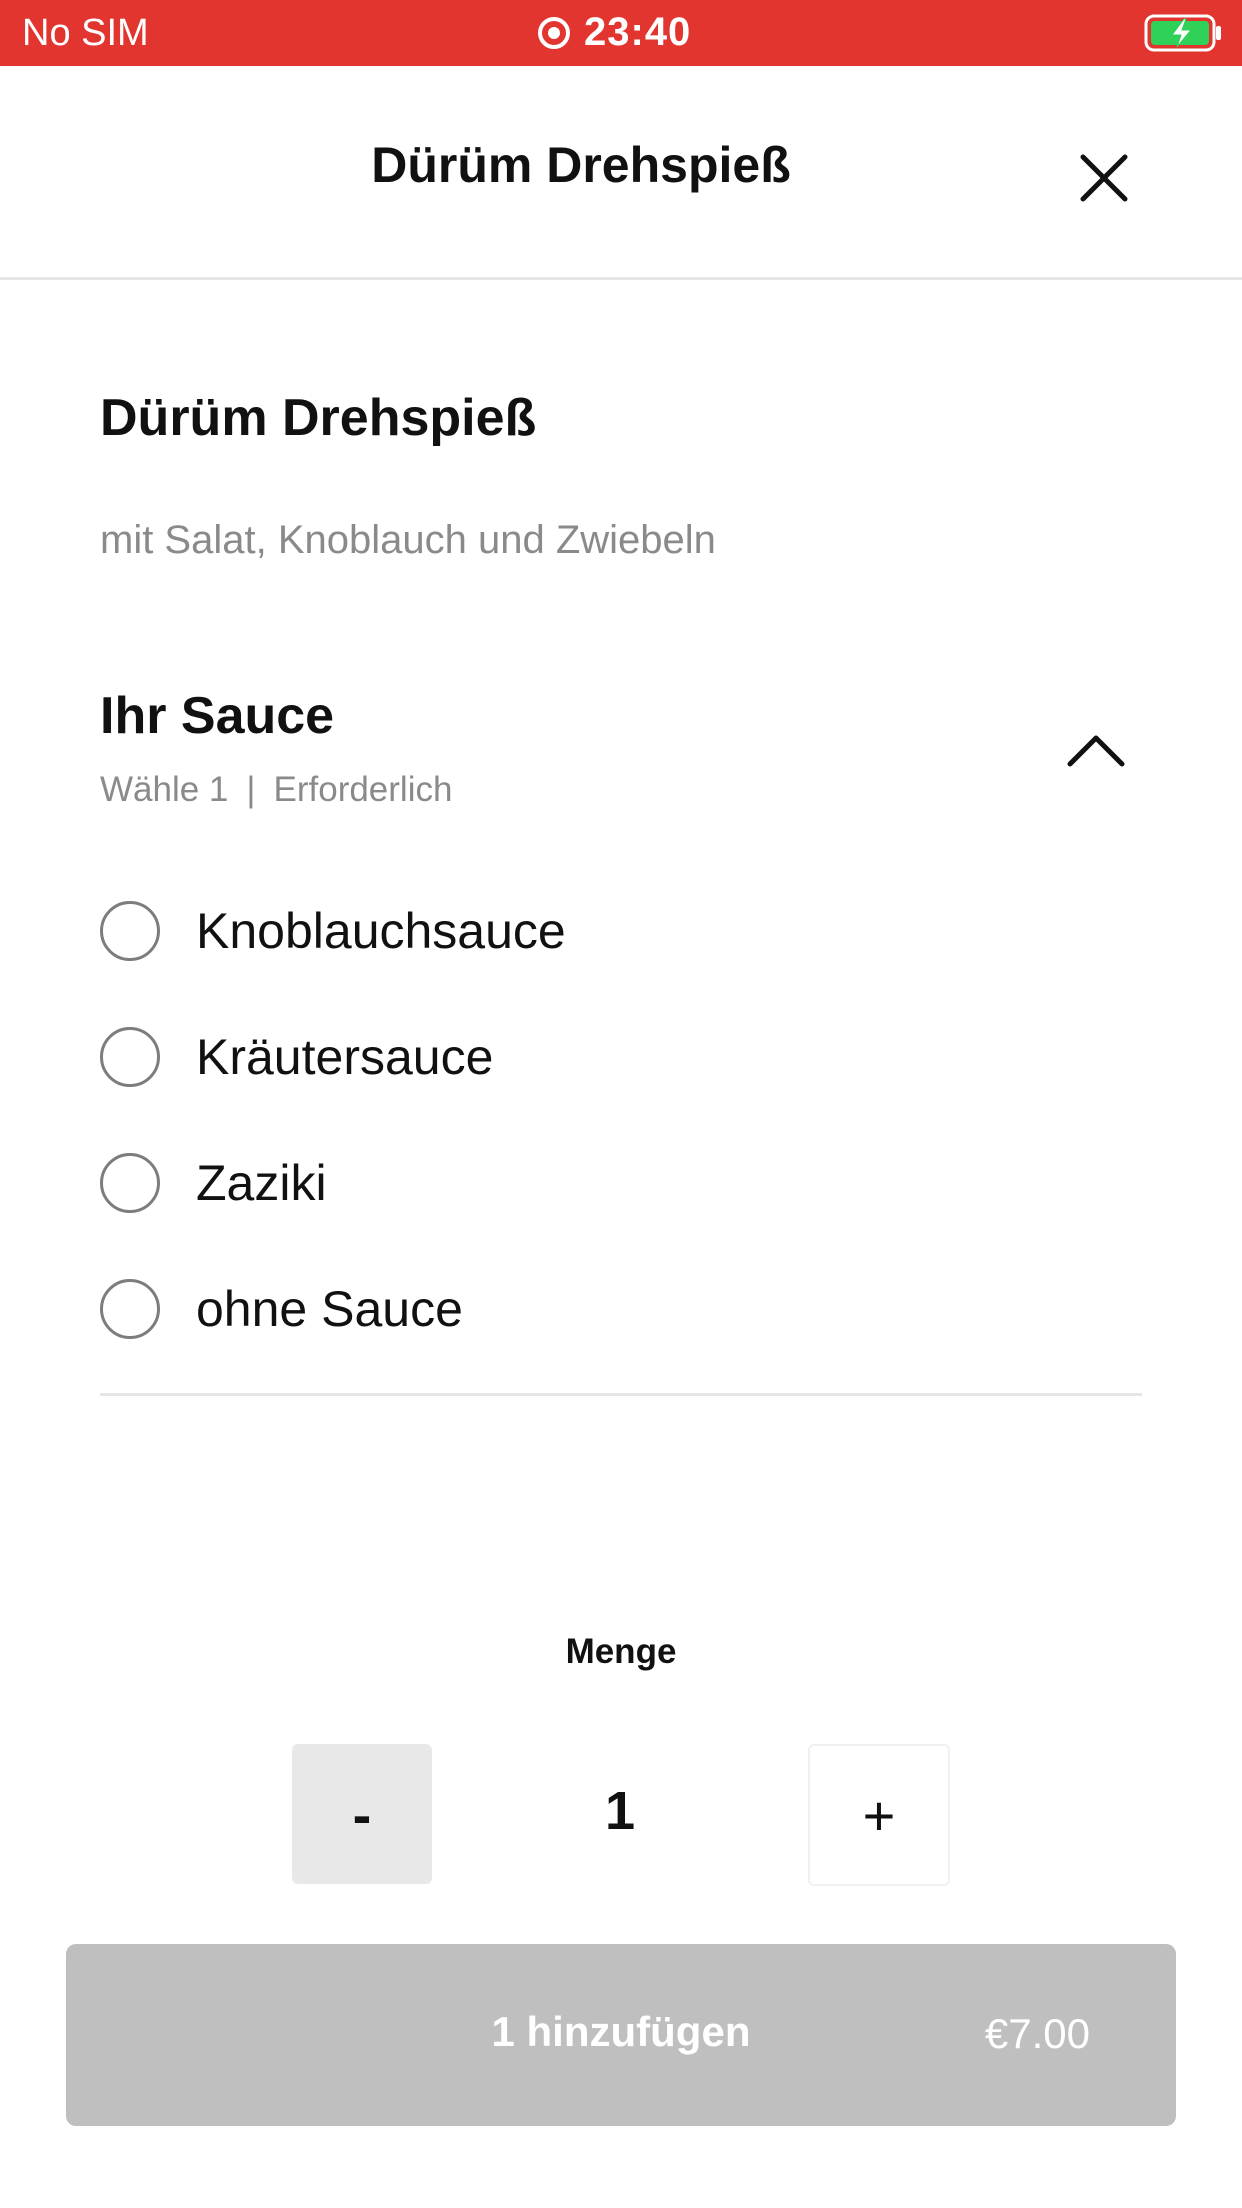  I want to click on status-bar: No SIM 23:40, so click(621, 33).